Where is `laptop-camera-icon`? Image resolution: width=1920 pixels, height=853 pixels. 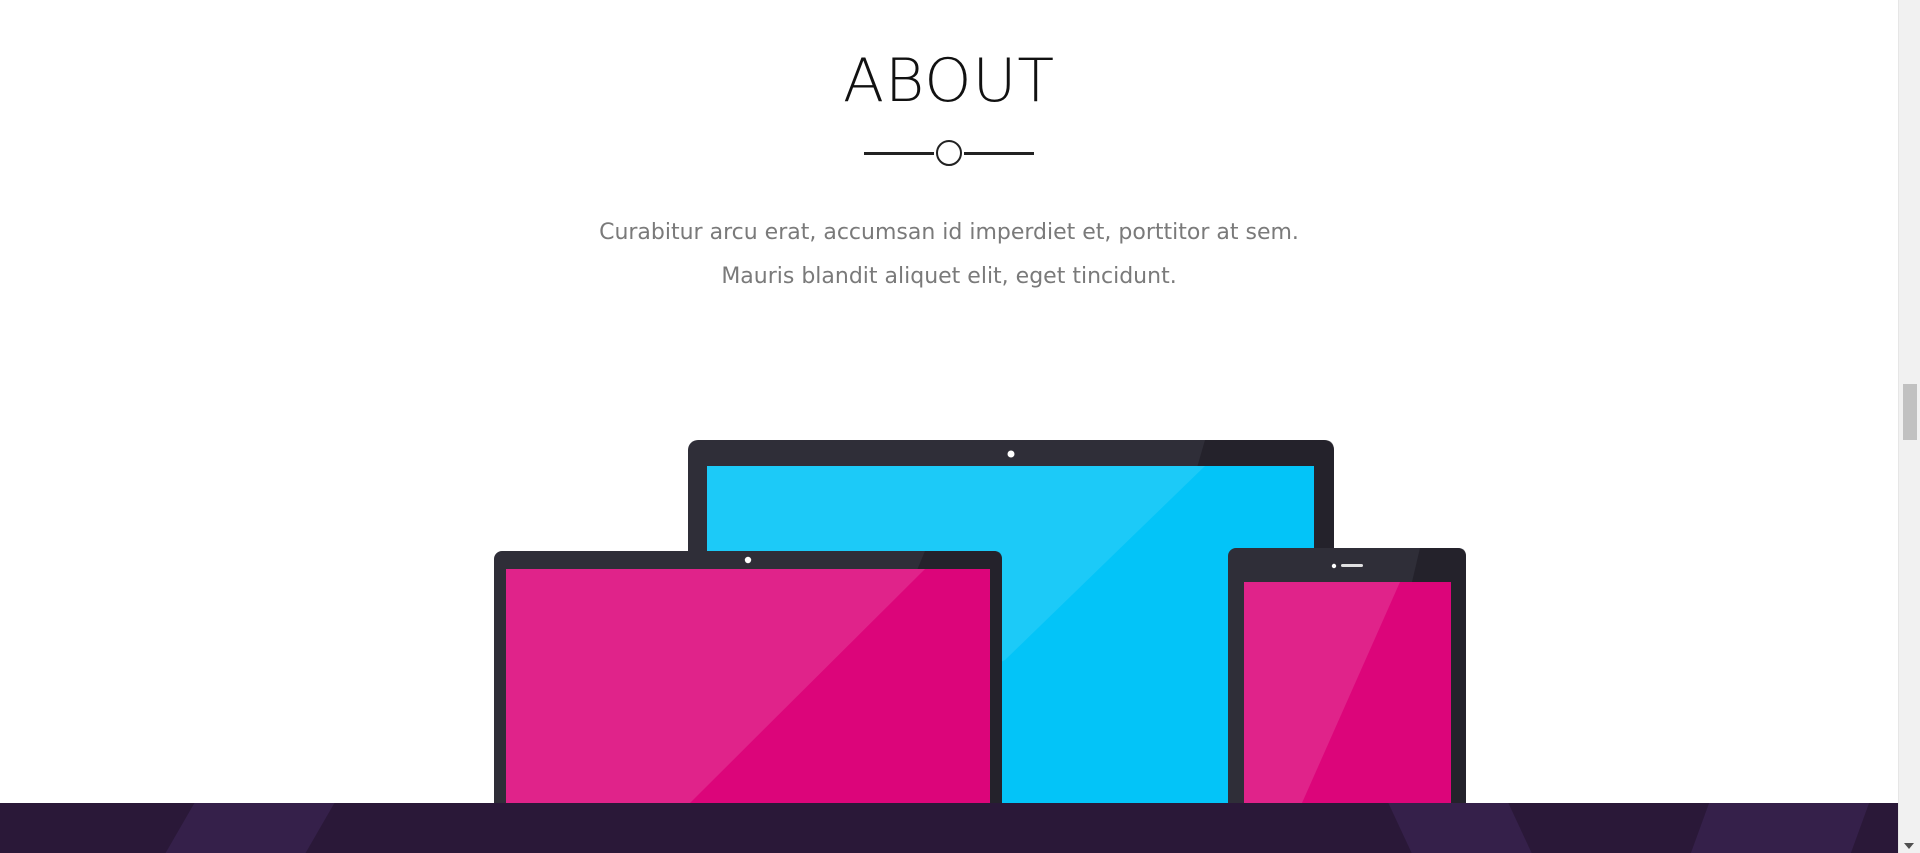
laptop-camera-icon is located at coordinates (1011, 454).